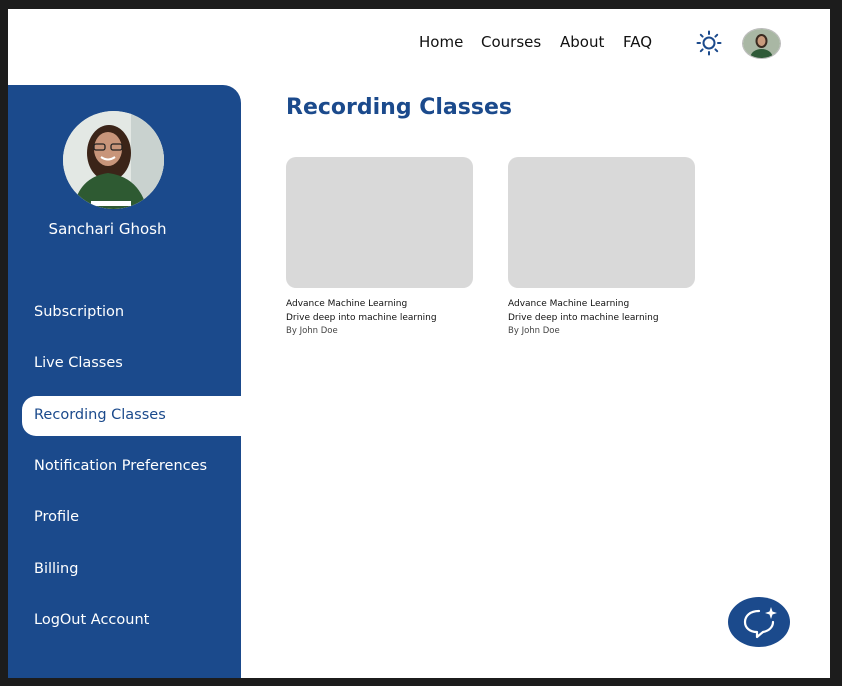  I want to click on top-navigation: Home Courses About FAQ, so click(419, 44).